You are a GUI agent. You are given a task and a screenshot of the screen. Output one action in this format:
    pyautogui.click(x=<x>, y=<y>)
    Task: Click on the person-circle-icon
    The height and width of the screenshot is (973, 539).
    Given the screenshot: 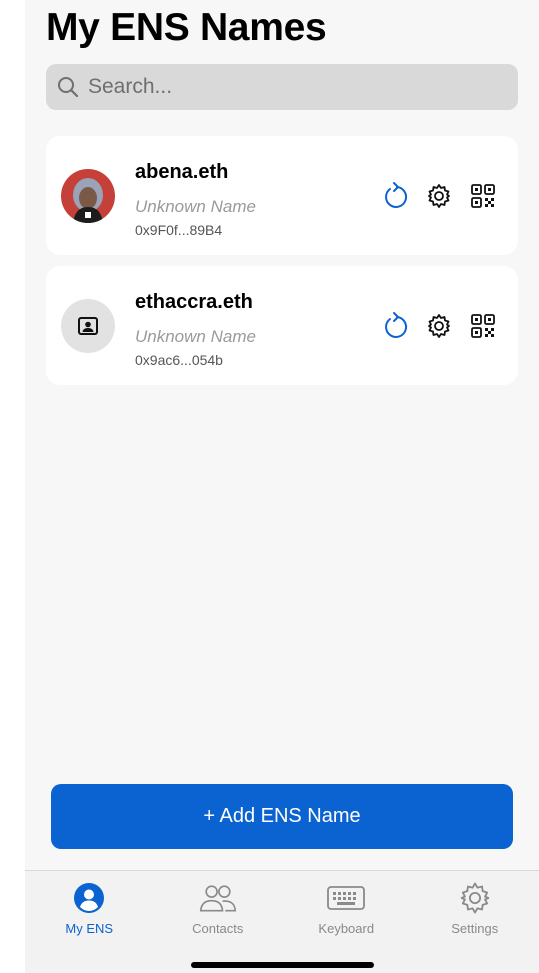 What is the action you would take?
    pyautogui.click(x=89, y=898)
    